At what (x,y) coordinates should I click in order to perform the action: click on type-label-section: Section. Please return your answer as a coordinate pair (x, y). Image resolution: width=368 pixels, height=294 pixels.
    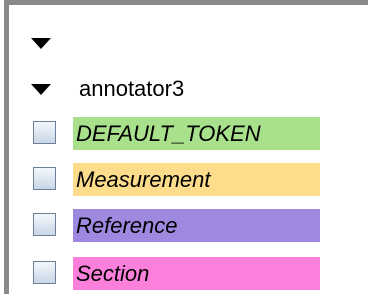
    Looking at the image, I should click on (196, 273).